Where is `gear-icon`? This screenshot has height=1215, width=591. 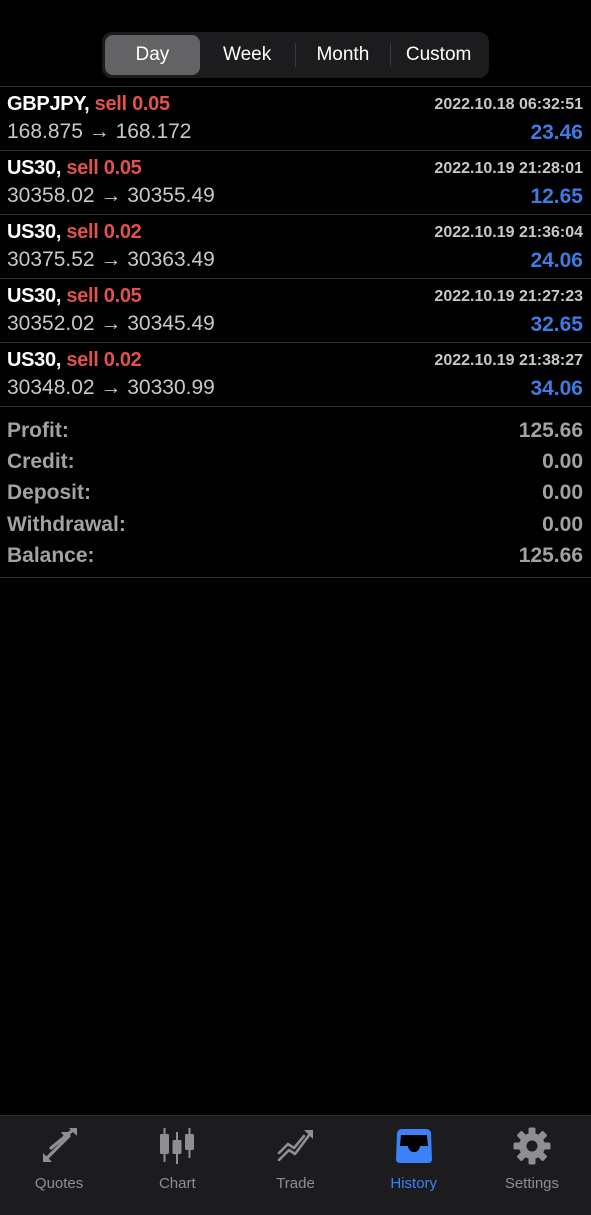 gear-icon is located at coordinates (532, 1146).